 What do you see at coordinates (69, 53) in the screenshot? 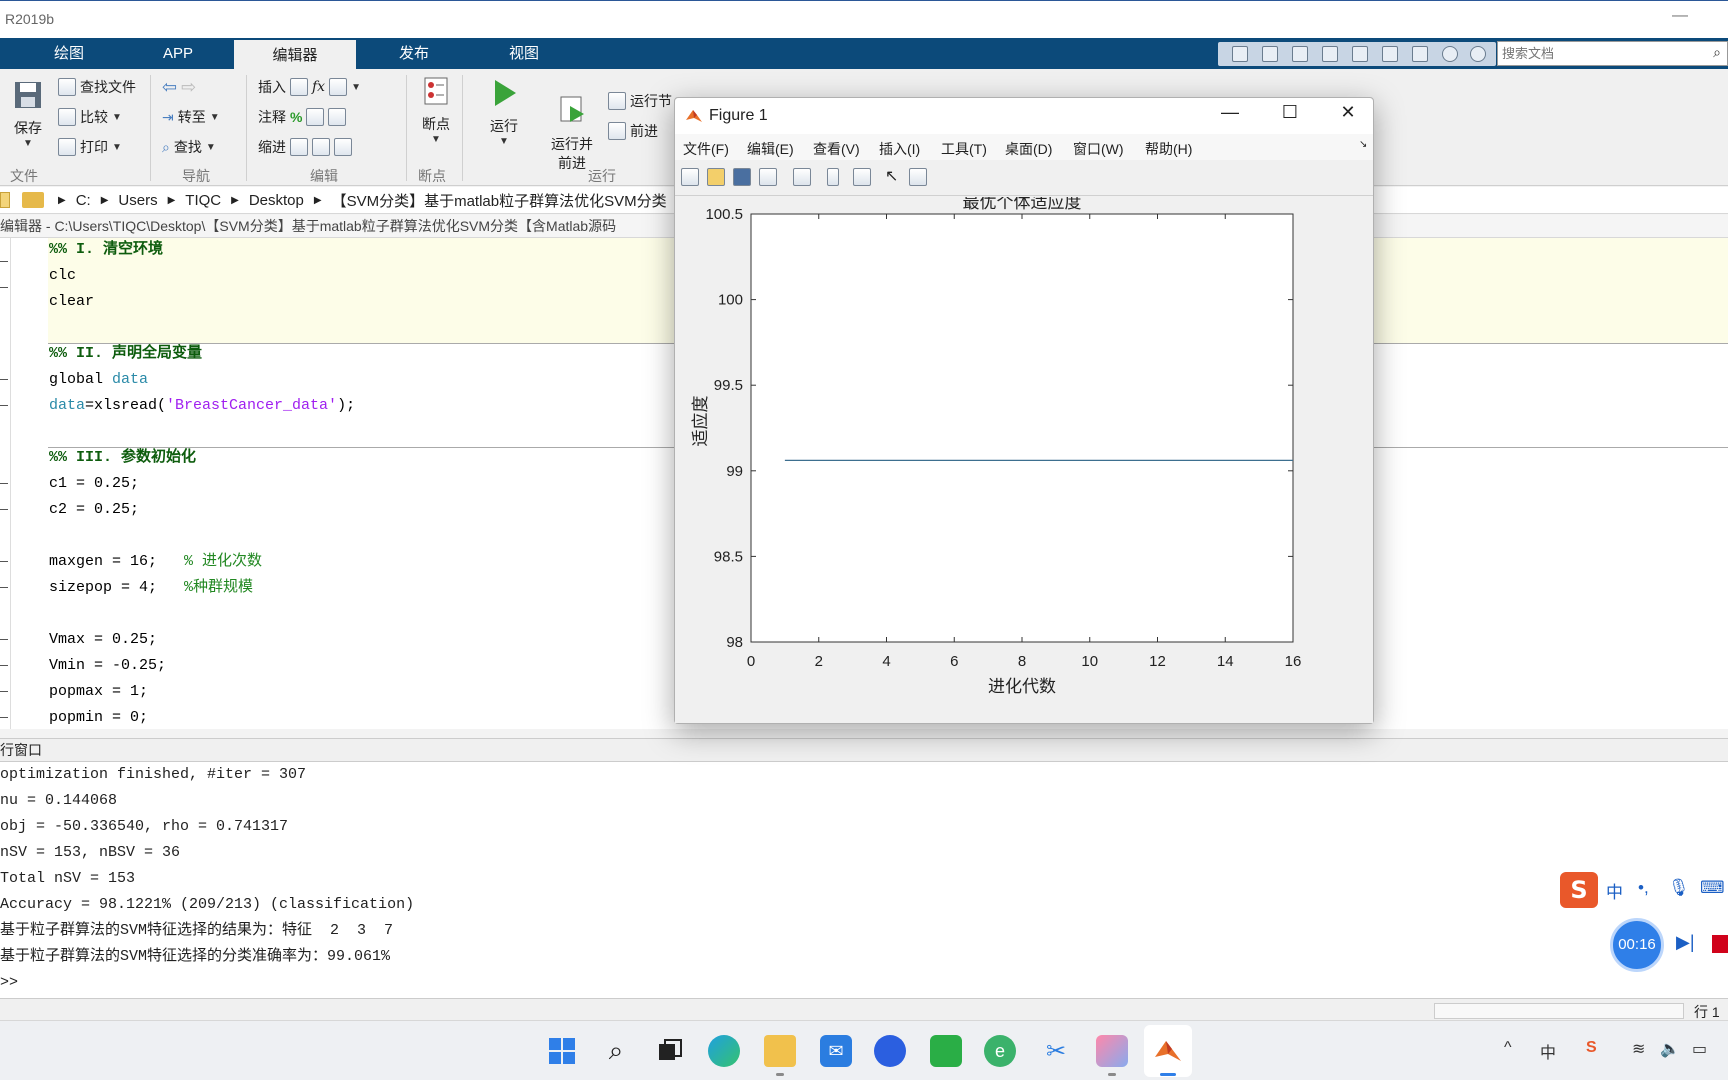
I see `tab-plots: 绘图` at bounding box center [69, 53].